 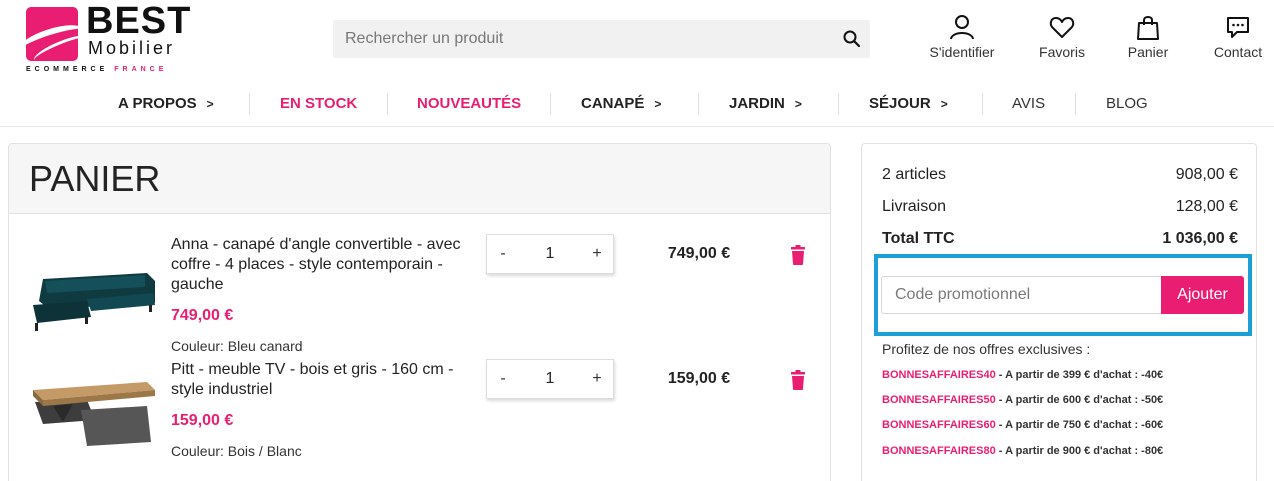 What do you see at coordinates (166, 104) in the screenshot?
I see `nav-item-a-propos: A PROPOS >` at bounding box center [166, 104].